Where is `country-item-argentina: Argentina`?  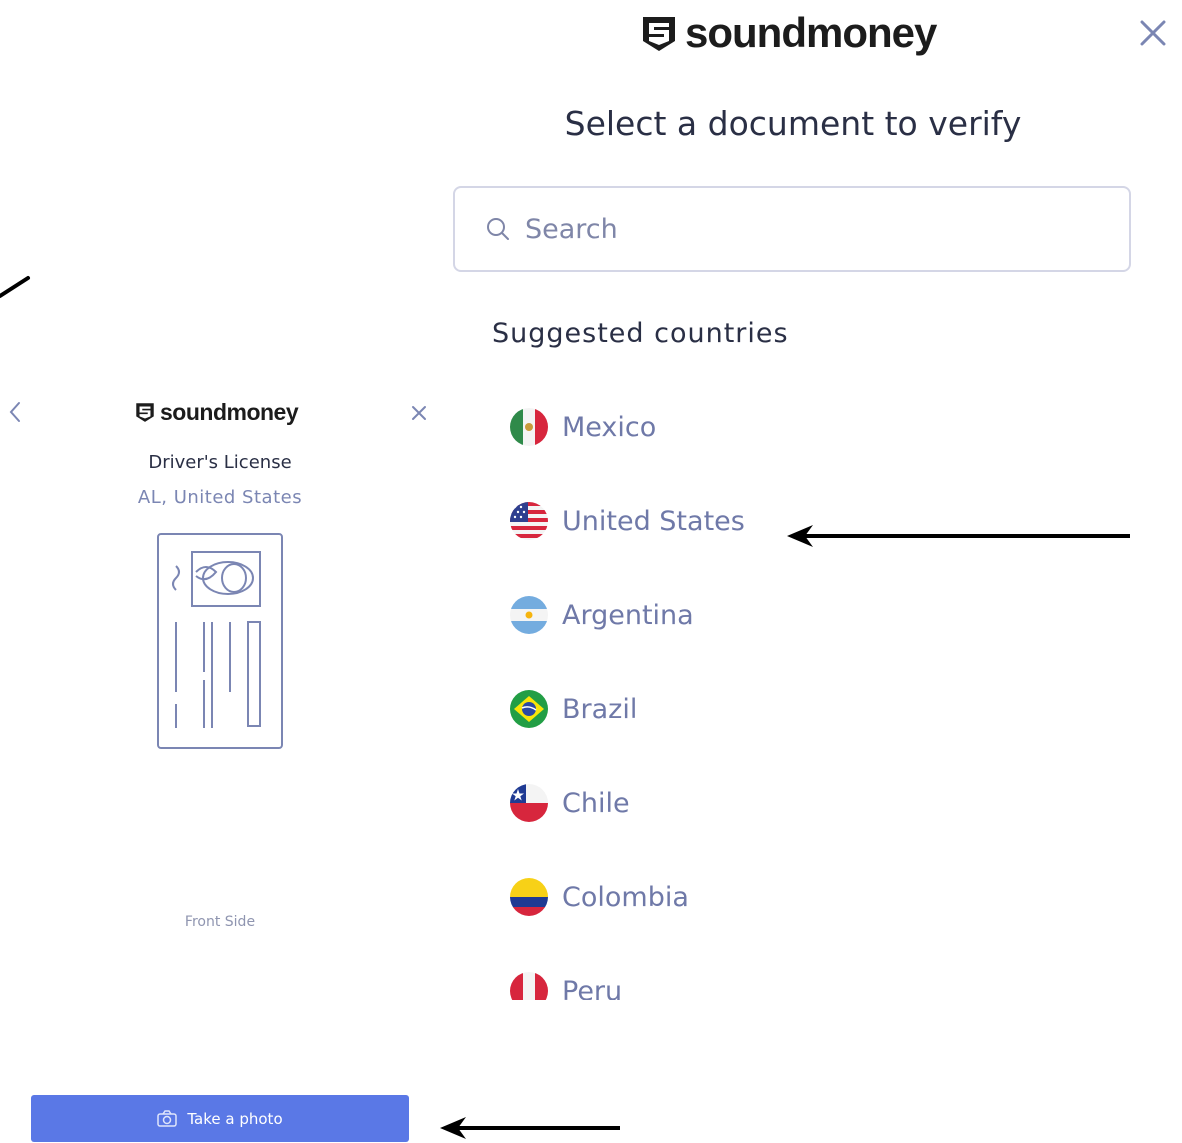
country-item-argentina: Argentina is located at coordinates (602, 615).